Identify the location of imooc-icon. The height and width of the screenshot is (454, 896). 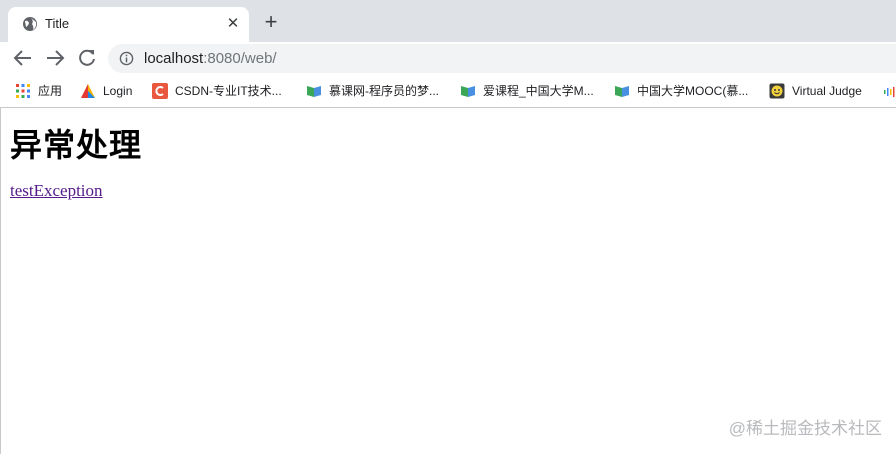
(314, 91).